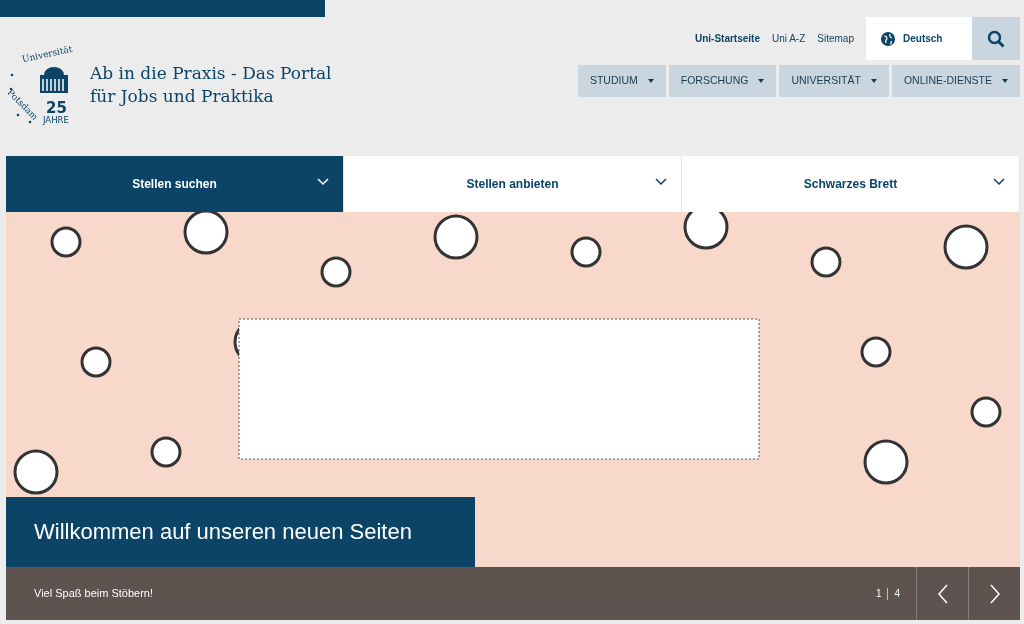 The height and width of the screenshot is (624, 1024). What do you see at coordinates (888, 38) in the screenshot?
I see `globe-icon` at bounding box center [888, 38].